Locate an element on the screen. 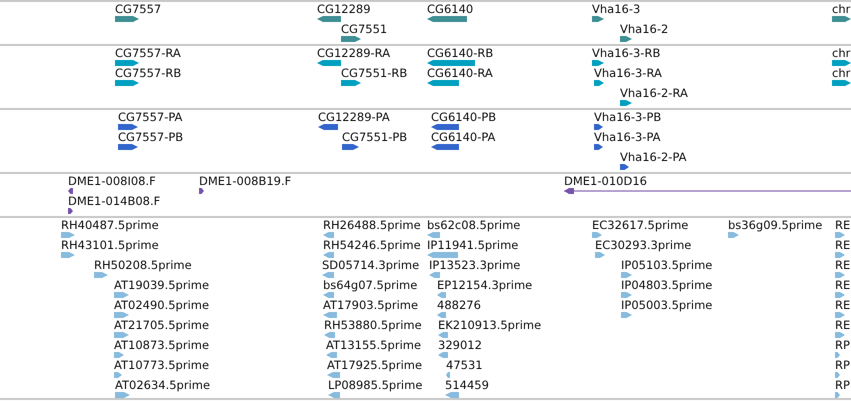  feature-label: bs64g07.5prime is located at coordinates (370, 285).